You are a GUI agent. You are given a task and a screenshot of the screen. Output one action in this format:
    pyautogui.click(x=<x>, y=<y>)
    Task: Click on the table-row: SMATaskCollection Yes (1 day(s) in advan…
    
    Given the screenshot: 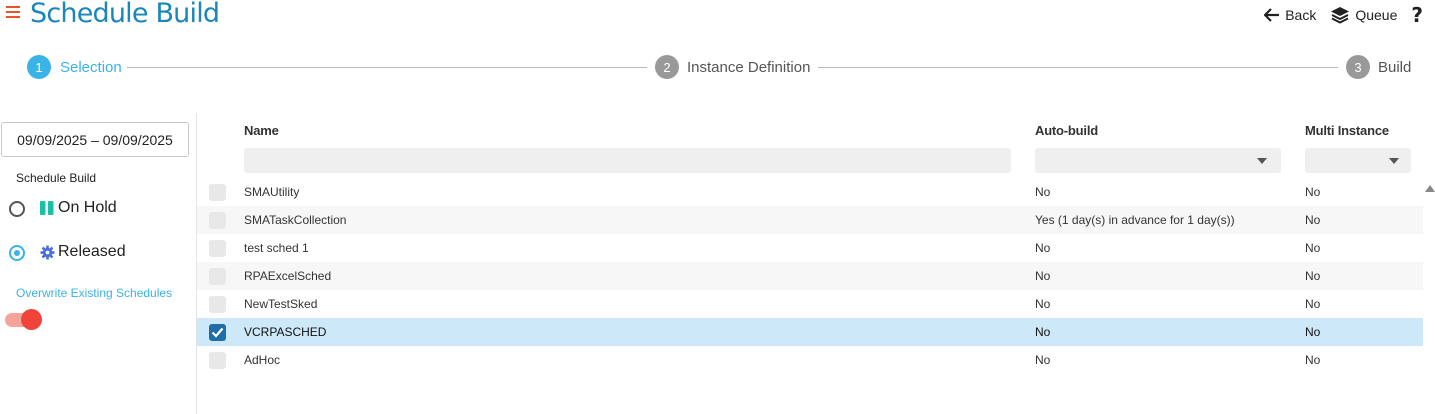 What is the action you would take?
    pyautogui.click(x=810, y=220)
    